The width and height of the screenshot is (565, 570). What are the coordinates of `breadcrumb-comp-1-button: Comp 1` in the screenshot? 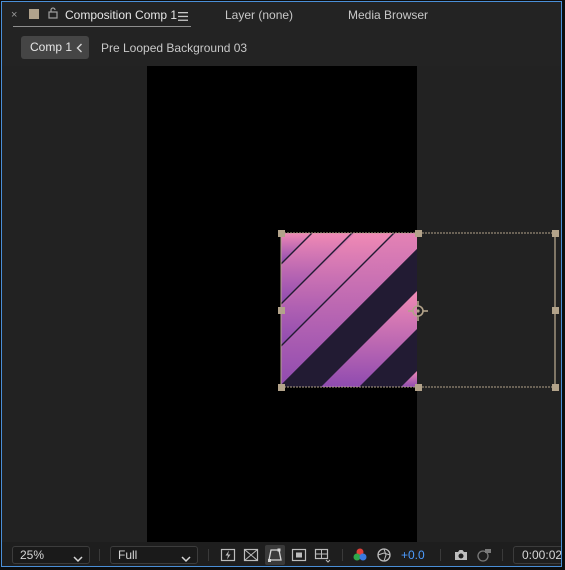 It's located at (55, 47).